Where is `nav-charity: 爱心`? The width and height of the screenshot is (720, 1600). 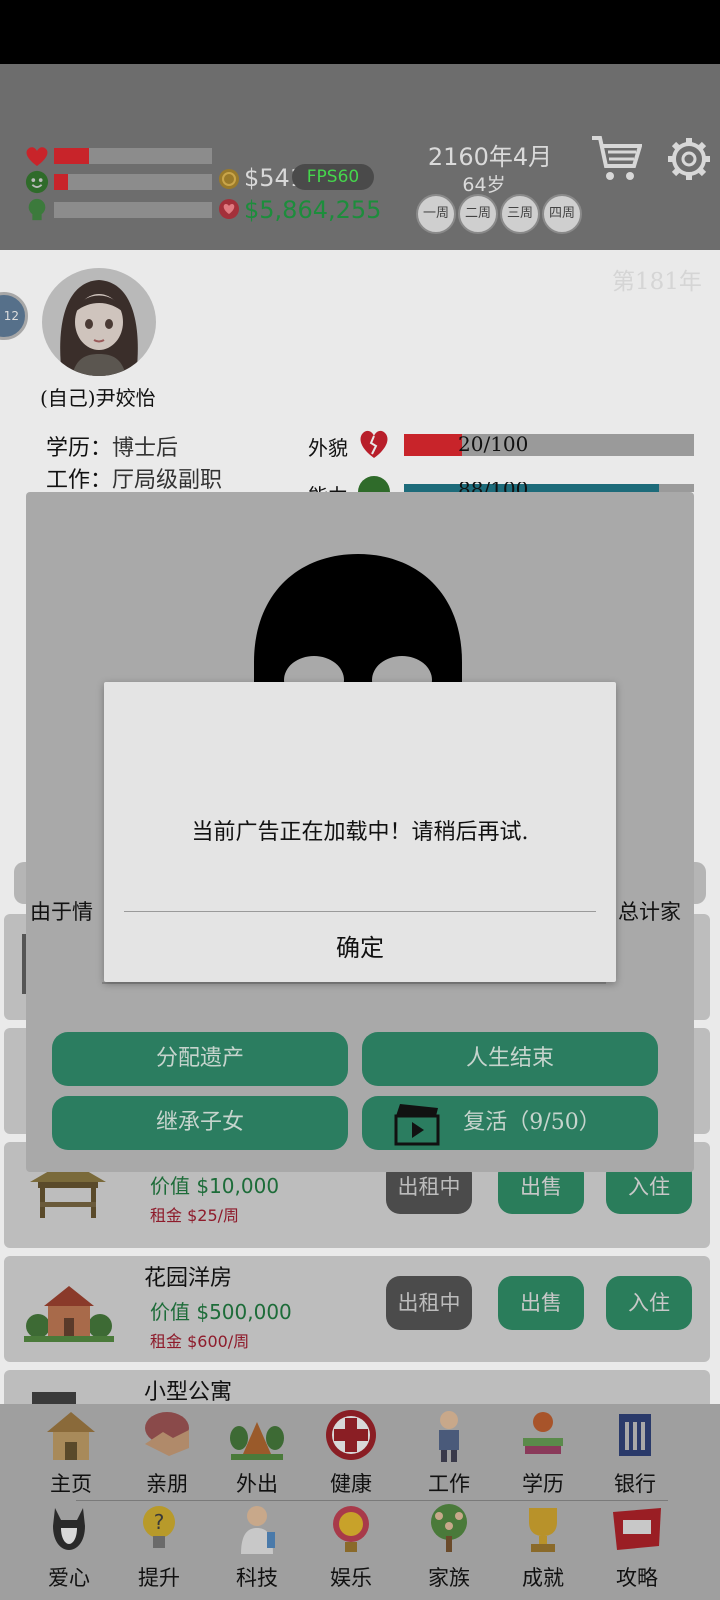 nav-charity: 爱心 is located at coordinates (69, 1547).